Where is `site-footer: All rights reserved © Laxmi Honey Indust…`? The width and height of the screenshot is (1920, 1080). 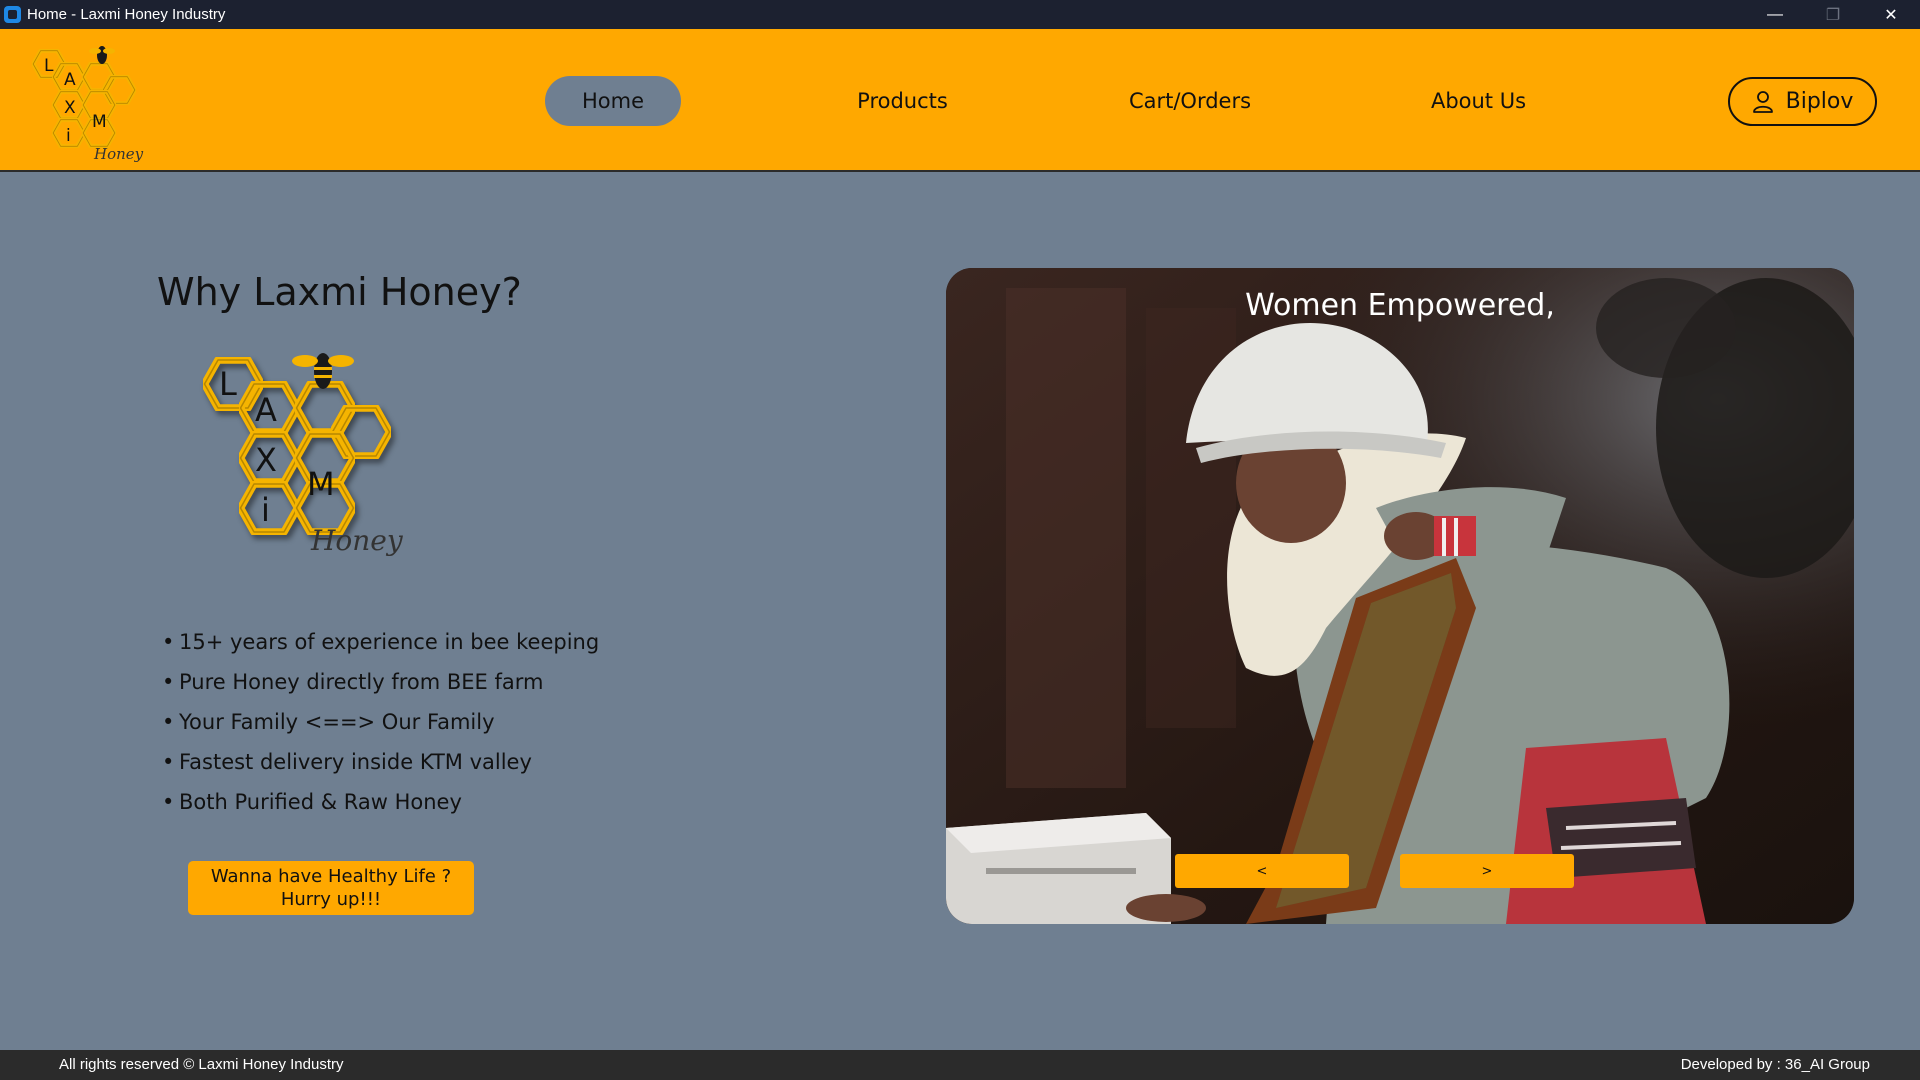 site-footer: All rights reserved © Laxmi Honey Indust… is located at coordinates (960, 1065).